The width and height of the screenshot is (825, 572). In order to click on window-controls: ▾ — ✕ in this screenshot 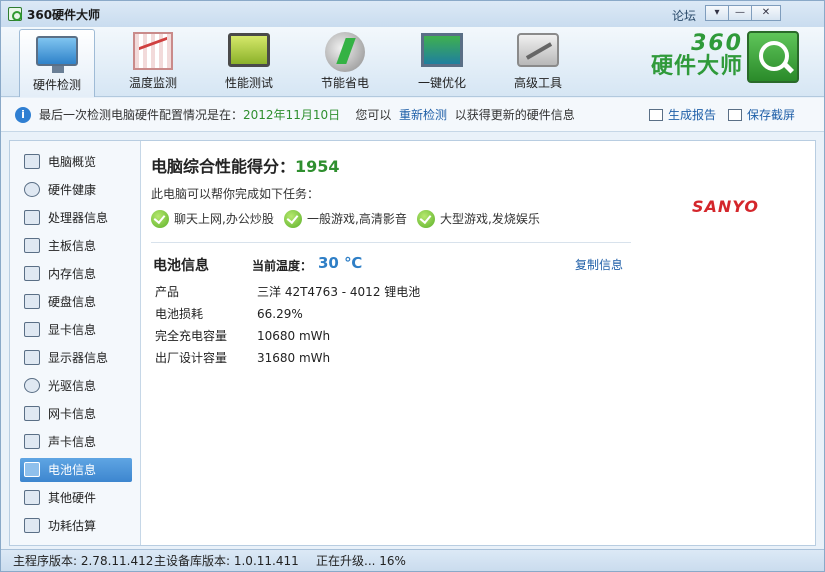, I will do `click(743, 13)`.